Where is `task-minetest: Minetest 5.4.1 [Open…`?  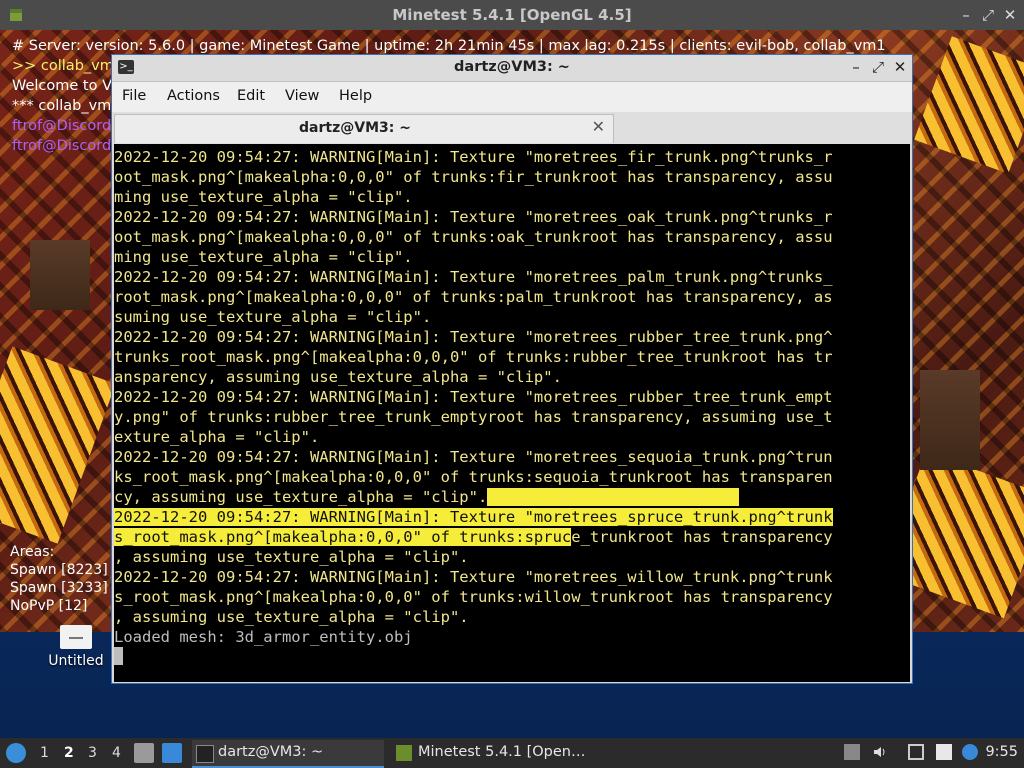 task-minetest: Minetest 5.4.1 [Open… is located at coordinates (489, 753).